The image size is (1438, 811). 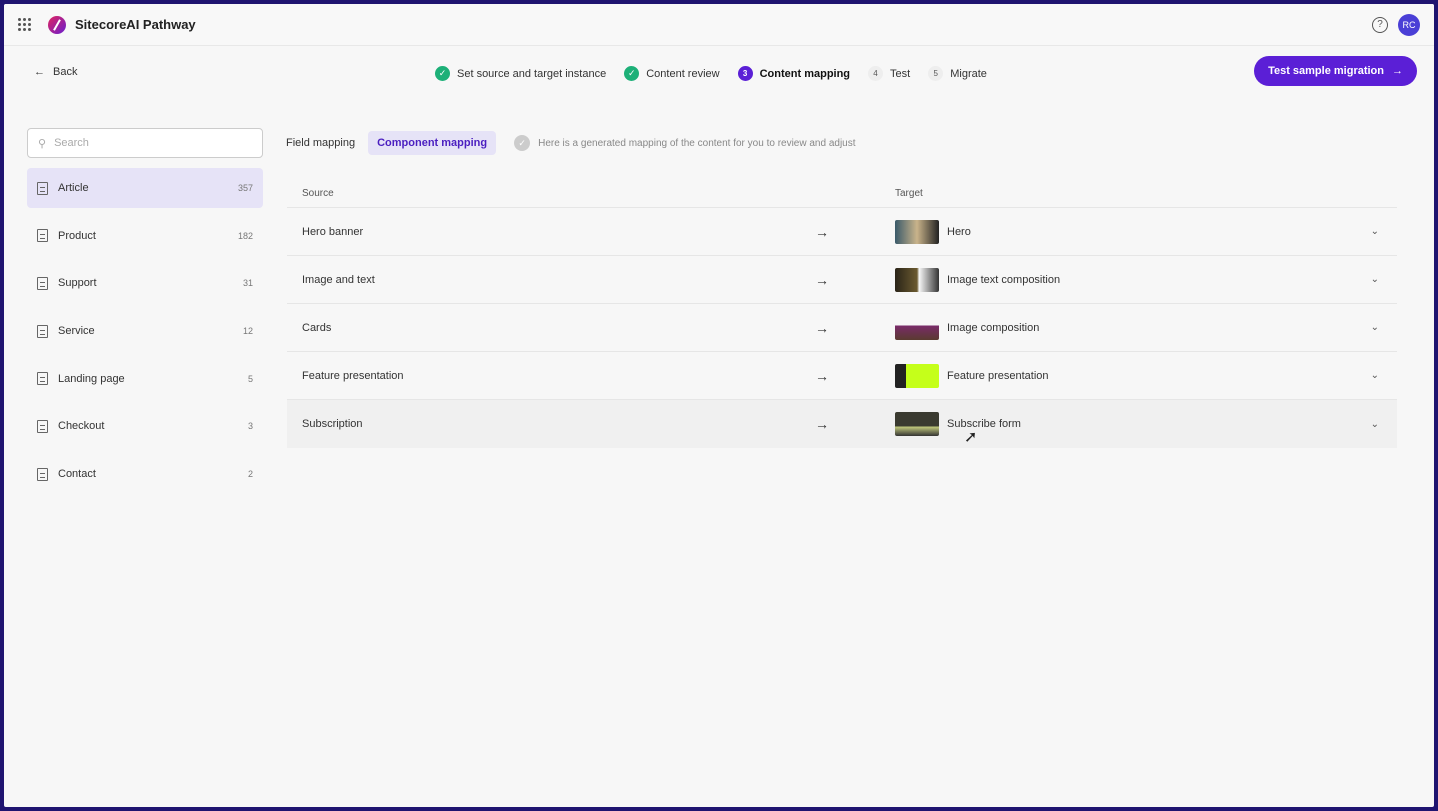 I want to click on table-row: Image and text → Image text composition ⌄, so click(x=842, y=280).